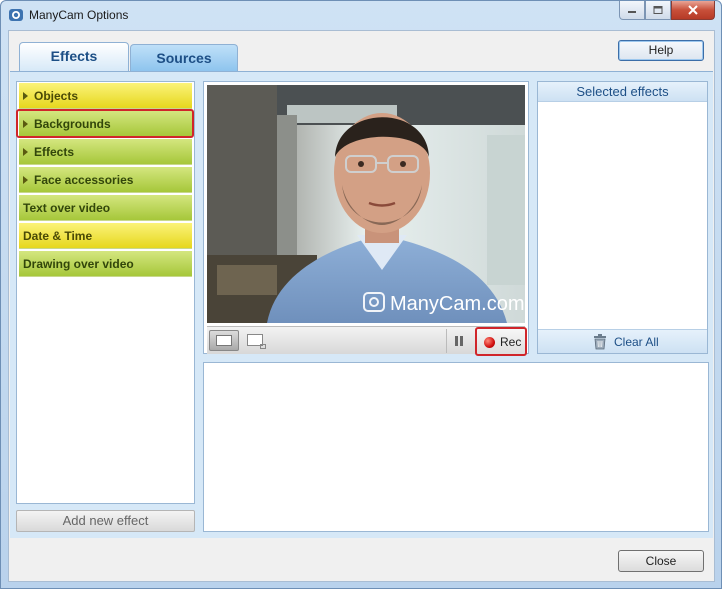  I want to click on selected-effects-title: Selected effects, so click(622, 92).